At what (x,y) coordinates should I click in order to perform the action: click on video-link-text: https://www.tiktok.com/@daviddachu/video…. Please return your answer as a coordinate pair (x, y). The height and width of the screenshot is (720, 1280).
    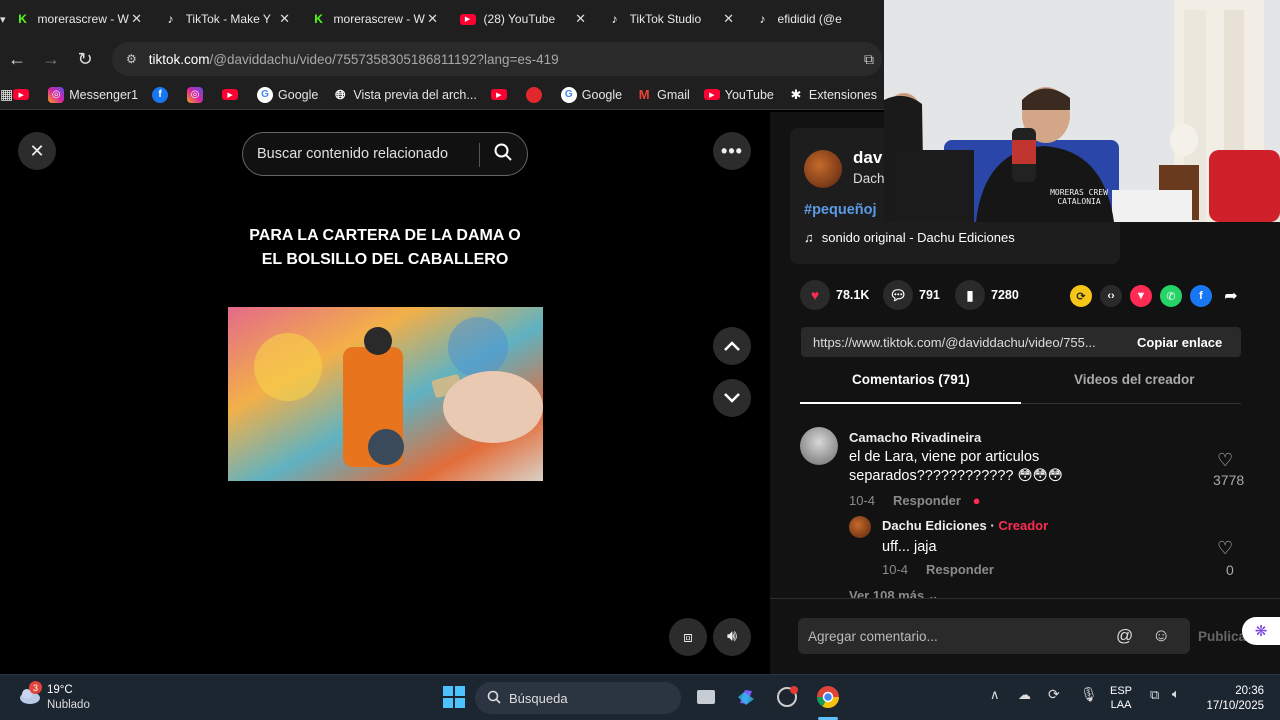
    Looking at the image, I should click on (961, 342).